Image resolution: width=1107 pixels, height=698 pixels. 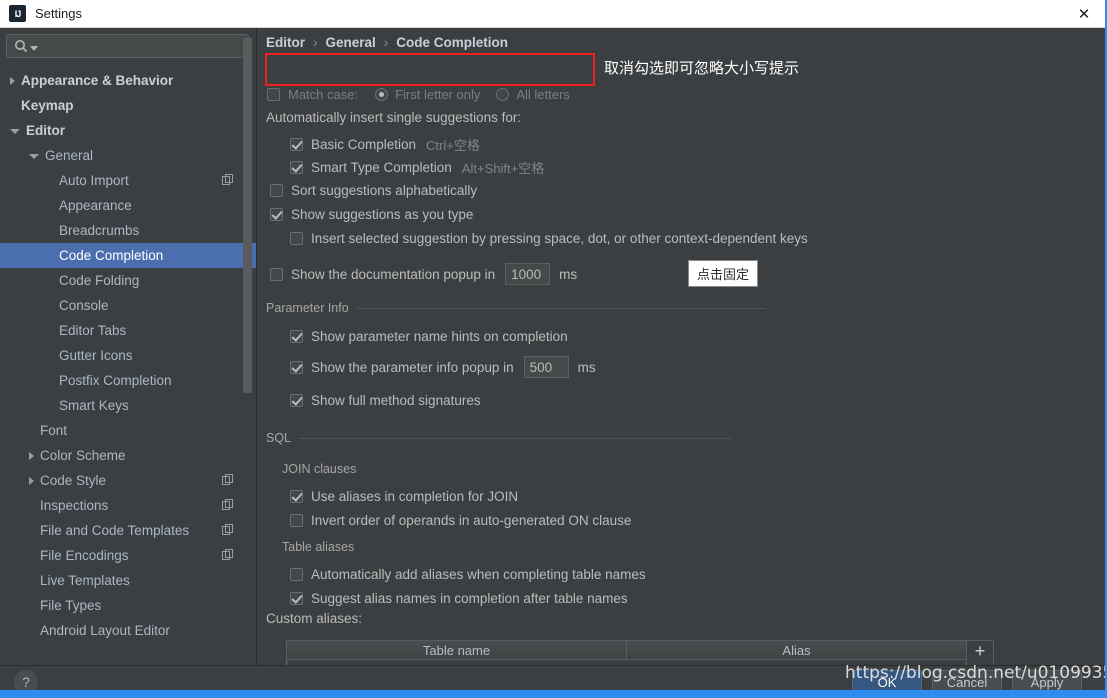 I want to click on sidebar-item-editor-tabs: Editor Tabs, so click(x=128, y=330).